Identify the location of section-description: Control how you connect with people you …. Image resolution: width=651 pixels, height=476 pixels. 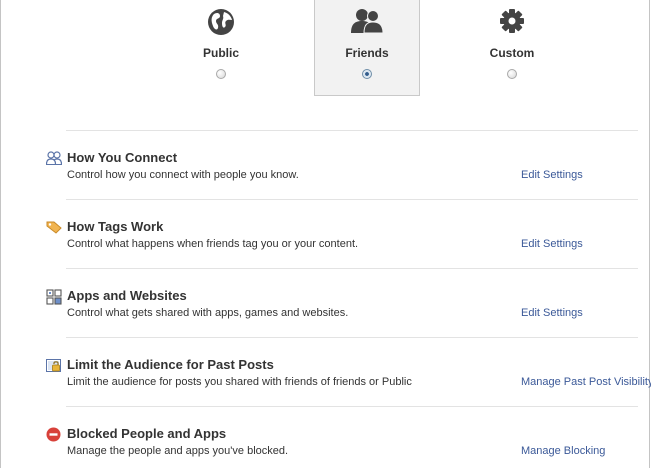
(183, 175).